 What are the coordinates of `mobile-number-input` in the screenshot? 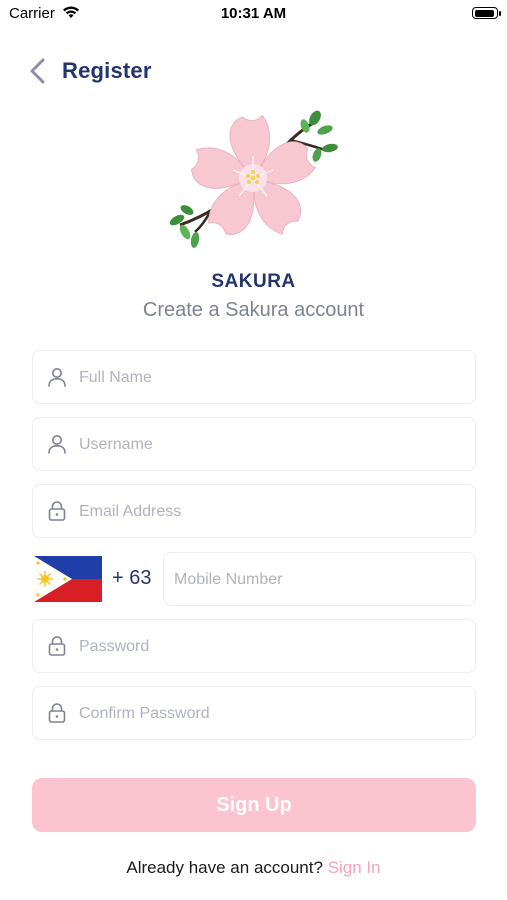 It's located at (318, 580).